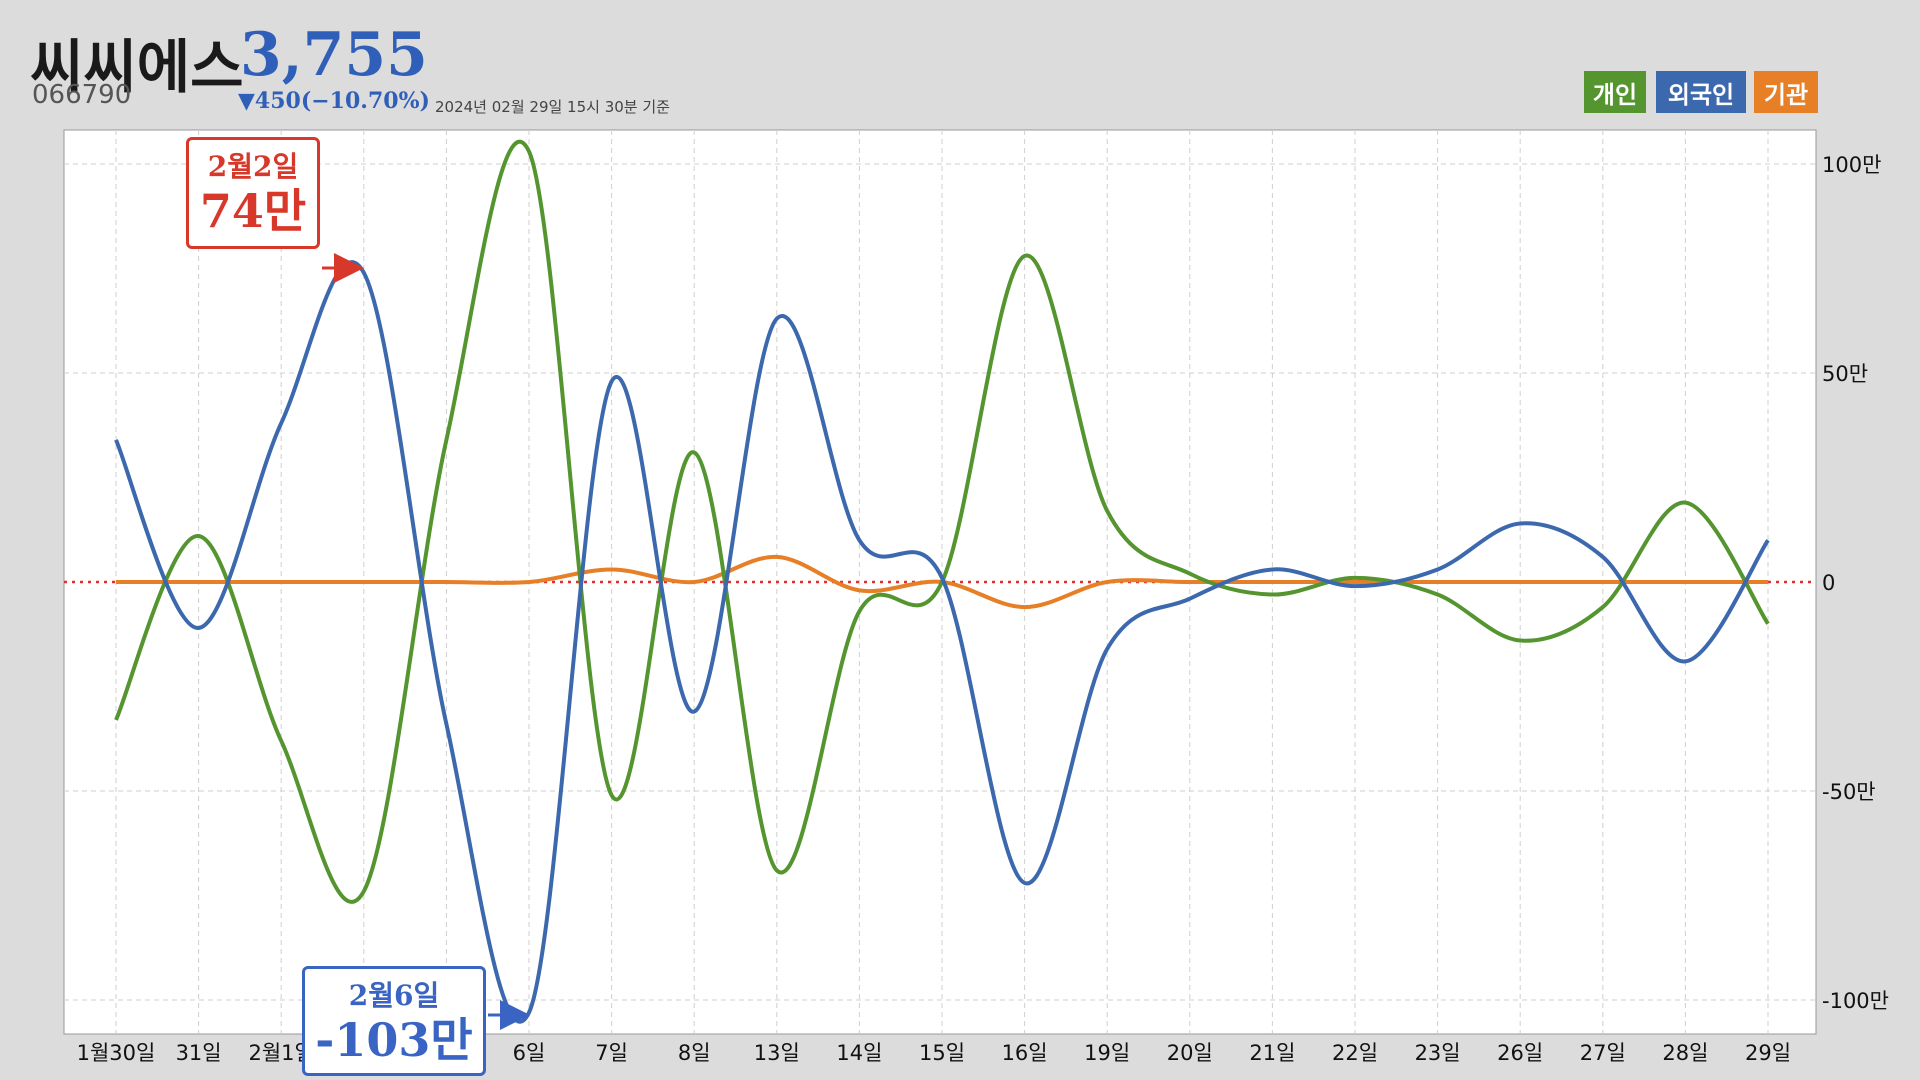 The width and height of the screenshot is (1920, 1080). What do you see at coordinates (394, 995) in the screenshot?
I see `min-callout-date: 2월6일` at bounding box center [394, 995].